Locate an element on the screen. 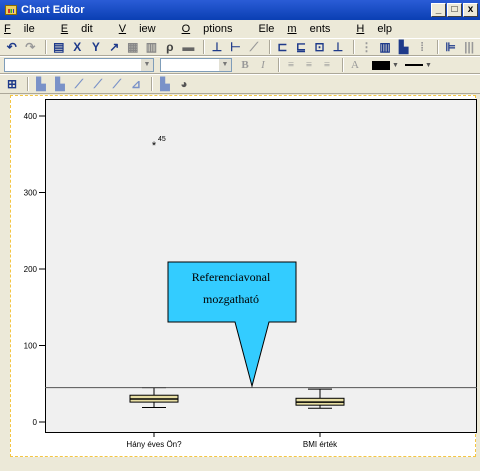  y-tick-label: 300 is located at coordinates (31, 193).